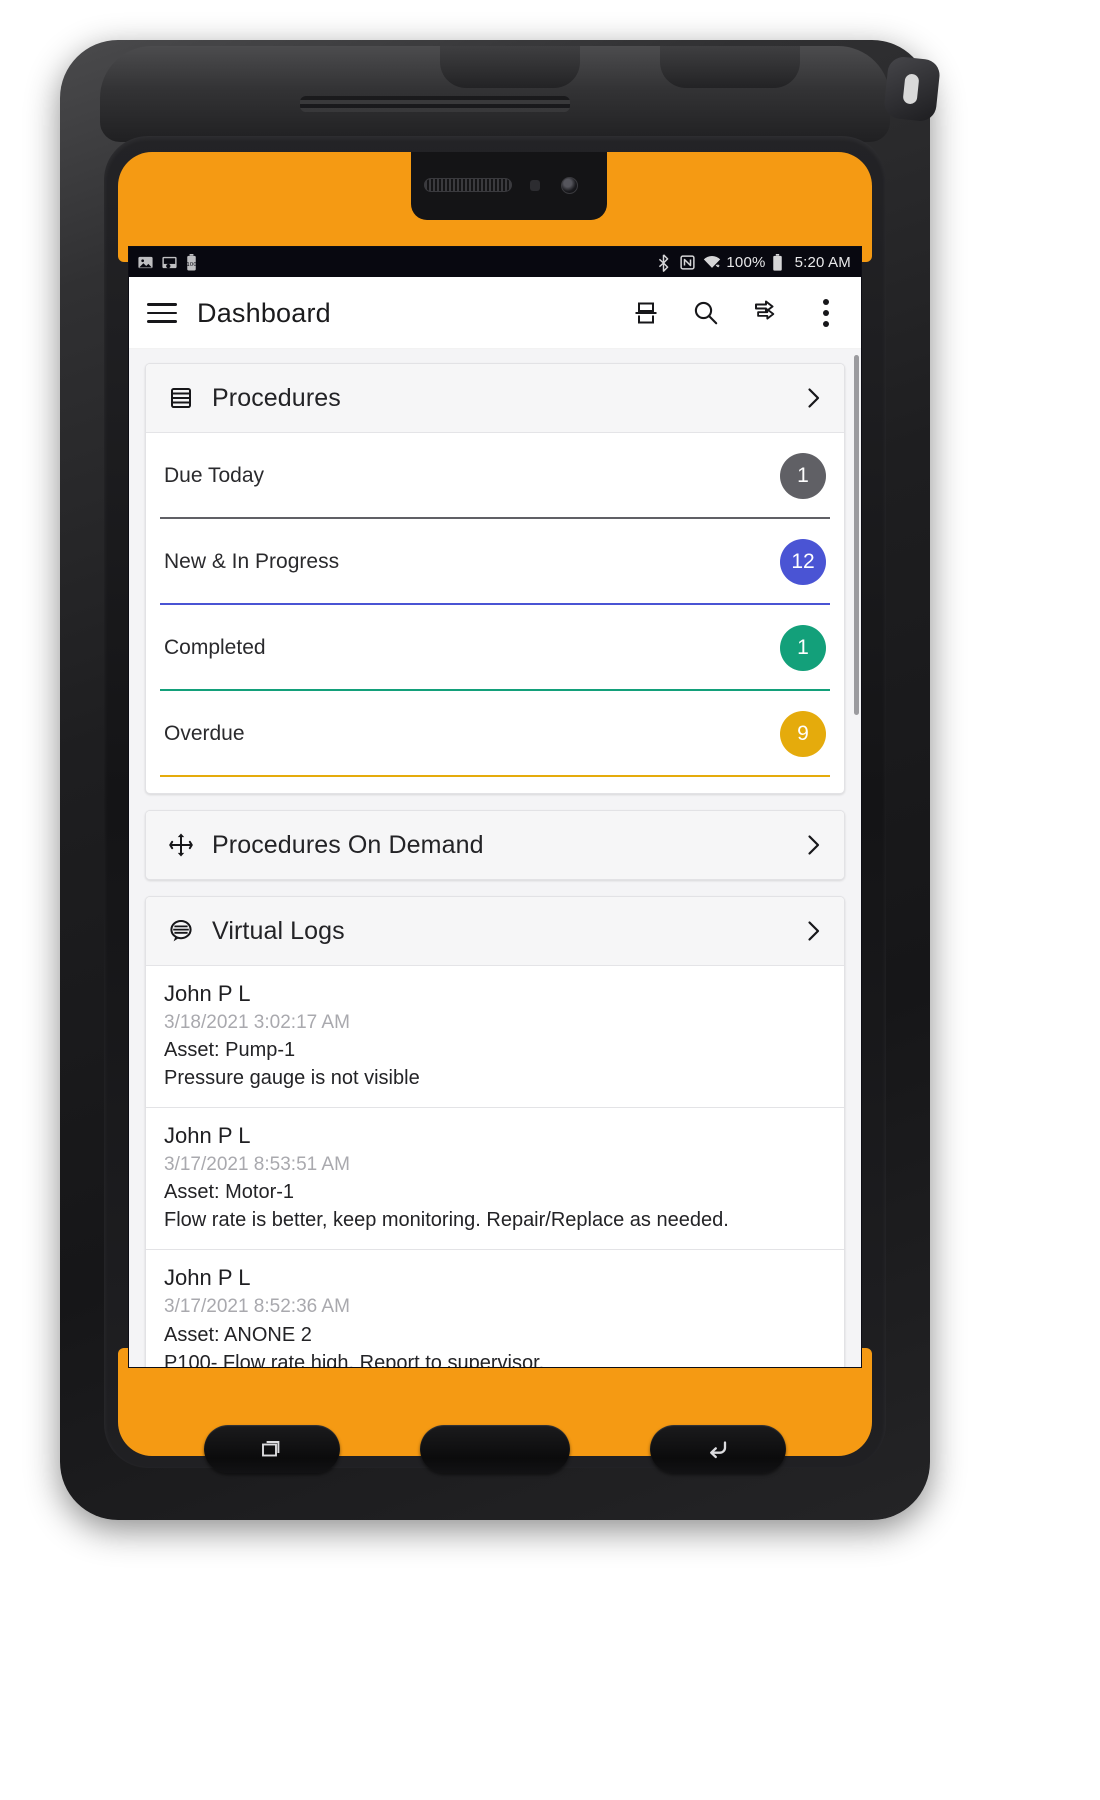 This screenshot has width=1100, height=1800. Describe the element at coordinates (348, 844) in the screenshot. I see `on-demand-card-title: Procedures On Demand` at that location.